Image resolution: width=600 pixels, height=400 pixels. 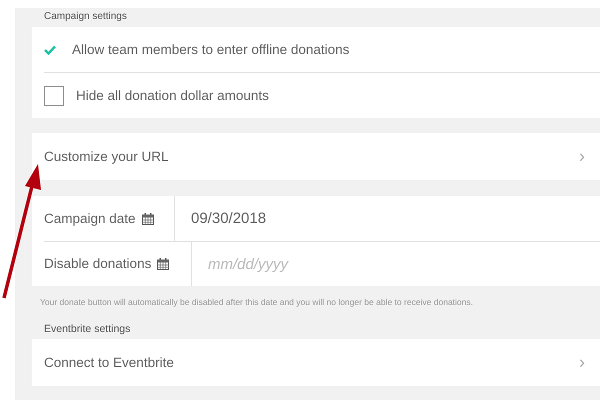 I want to click on option-label: Hide all donation dollar amounts, so click(x=172, y=95).